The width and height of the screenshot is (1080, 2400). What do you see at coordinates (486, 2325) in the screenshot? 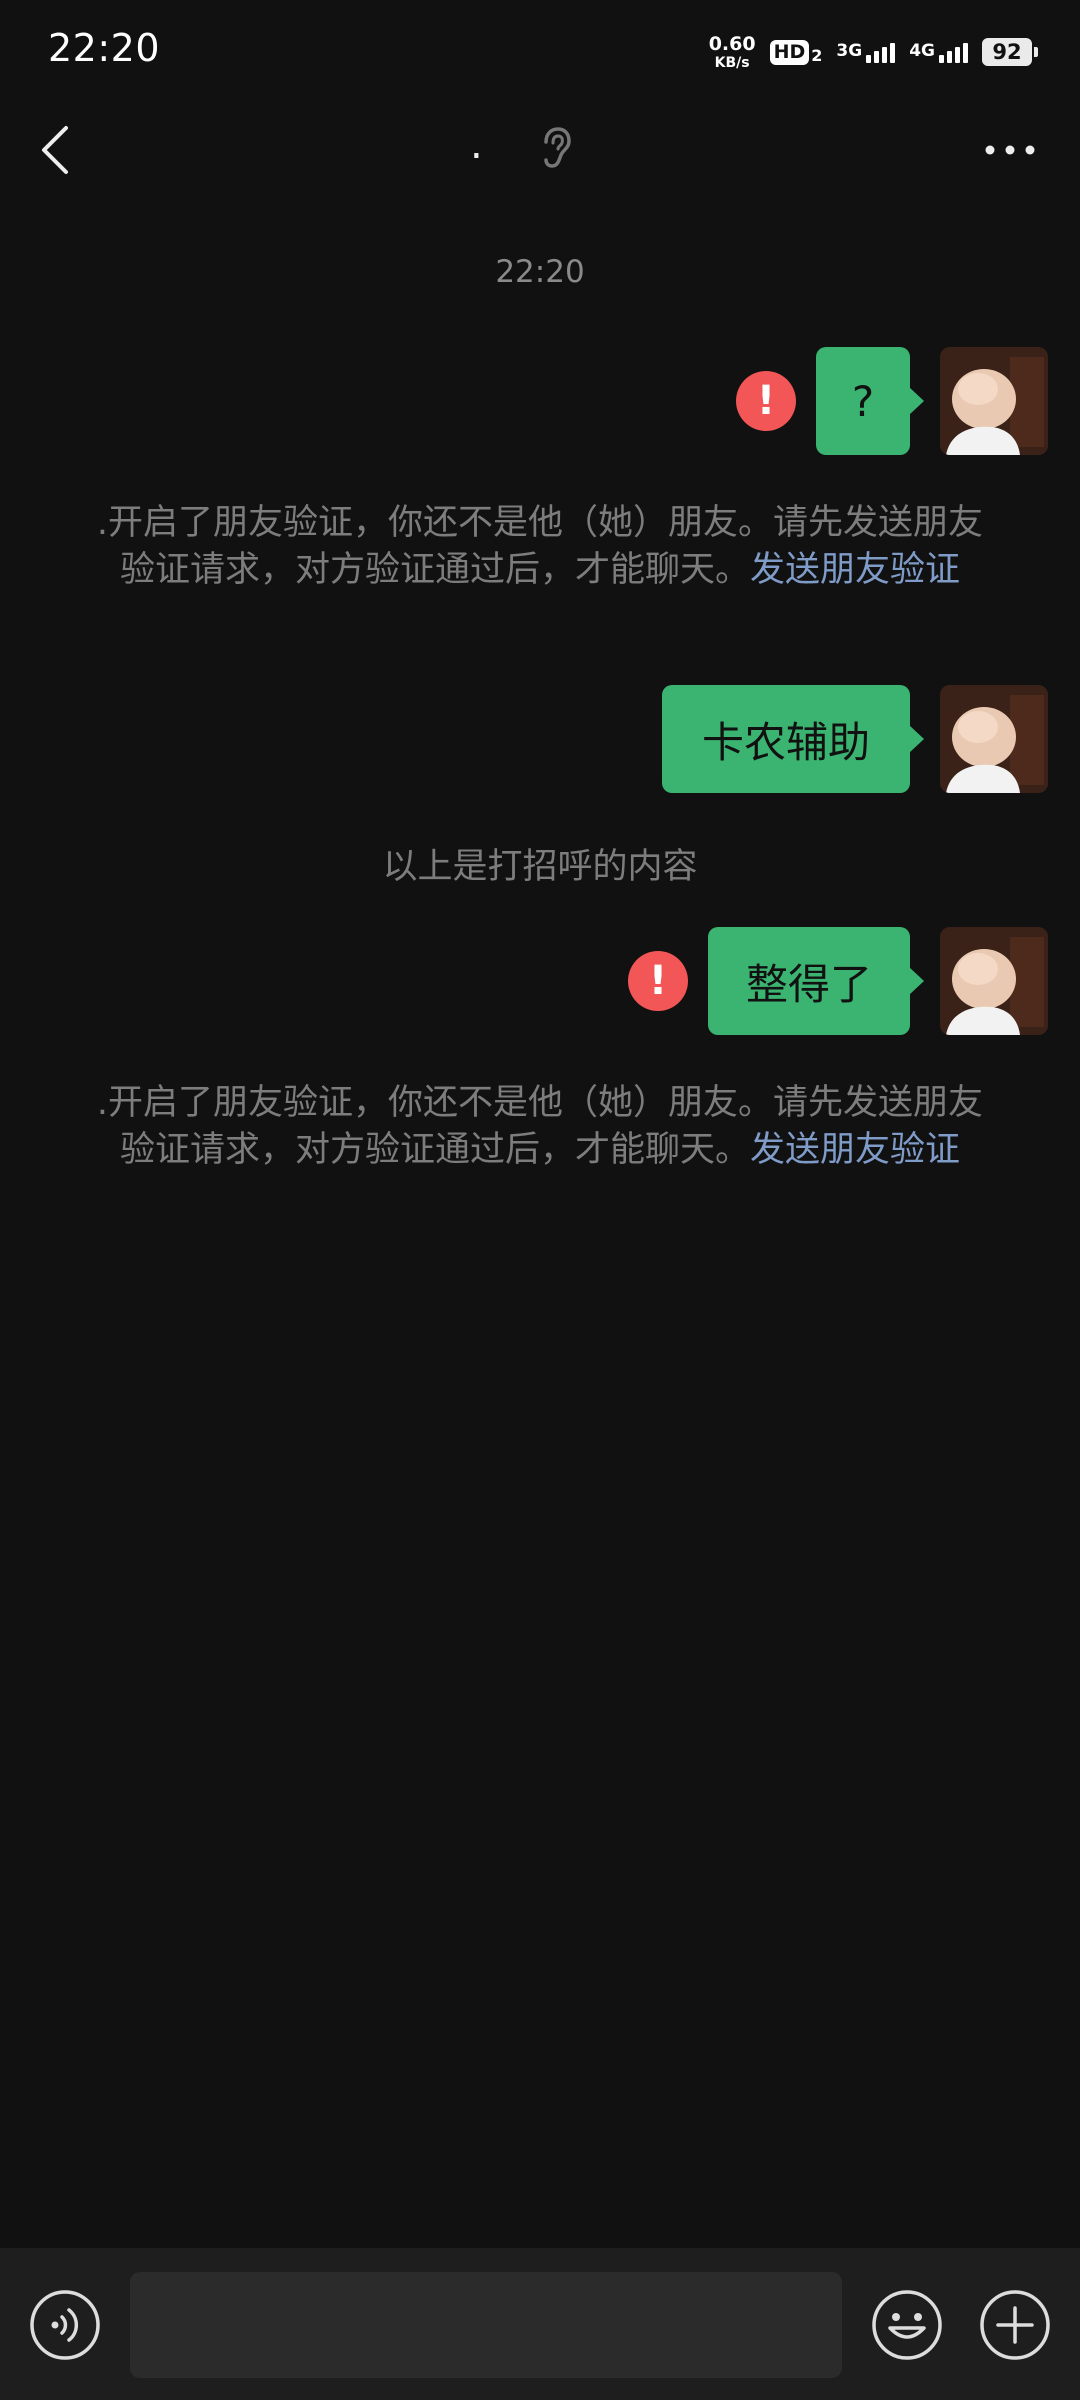
I see `message-input` at bounding box center [486, 2325].